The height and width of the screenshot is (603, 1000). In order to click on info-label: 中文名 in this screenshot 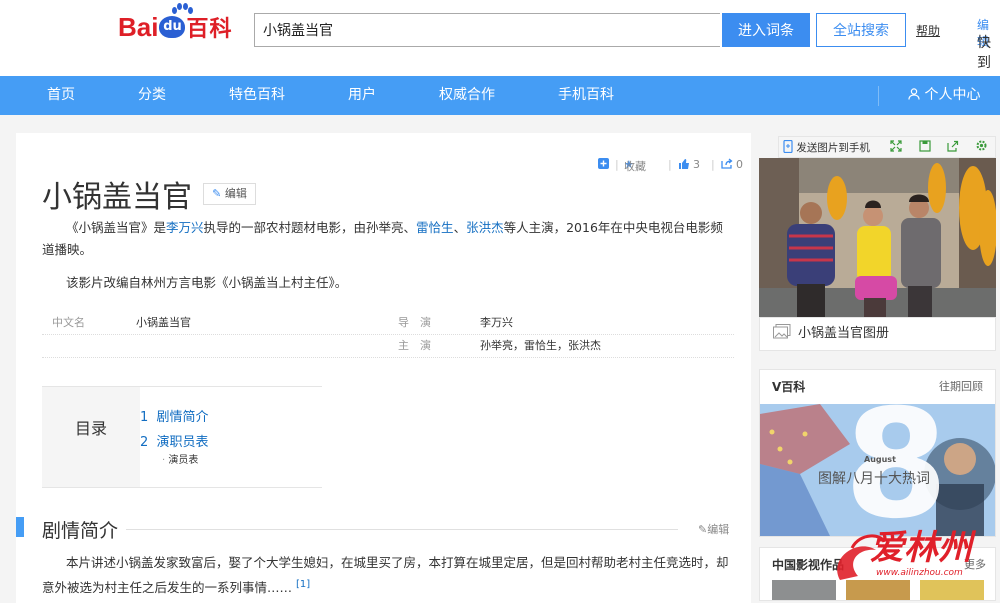, I will do `click(68, 322)`.